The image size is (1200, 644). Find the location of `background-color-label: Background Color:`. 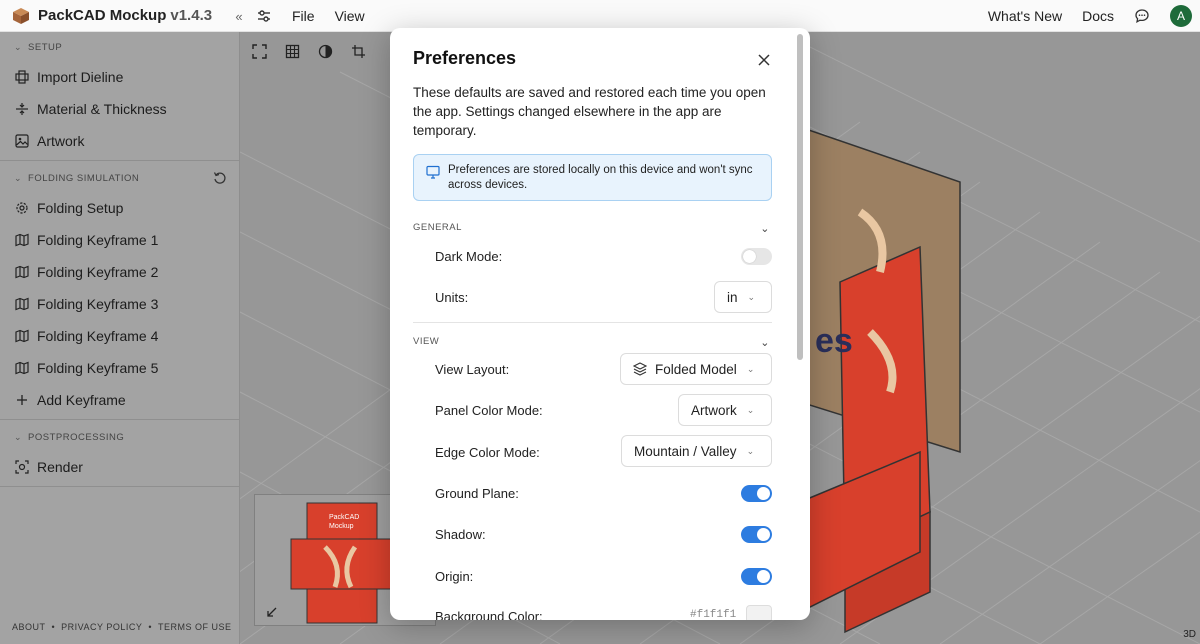

background-color-label: Background Color: is located at coordinates (489, 614).